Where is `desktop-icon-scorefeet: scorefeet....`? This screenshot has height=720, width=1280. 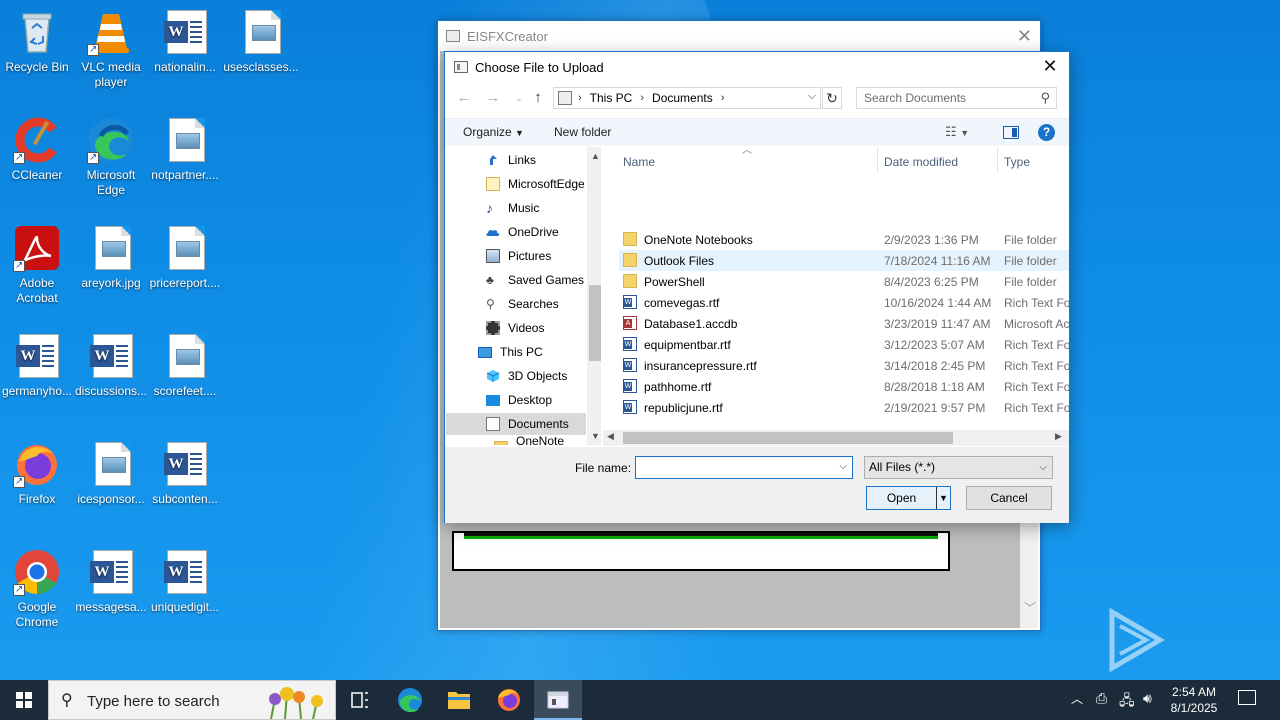 desktop-icon-scorefeet: scorefeet.... is located at coordinates (185, 365).